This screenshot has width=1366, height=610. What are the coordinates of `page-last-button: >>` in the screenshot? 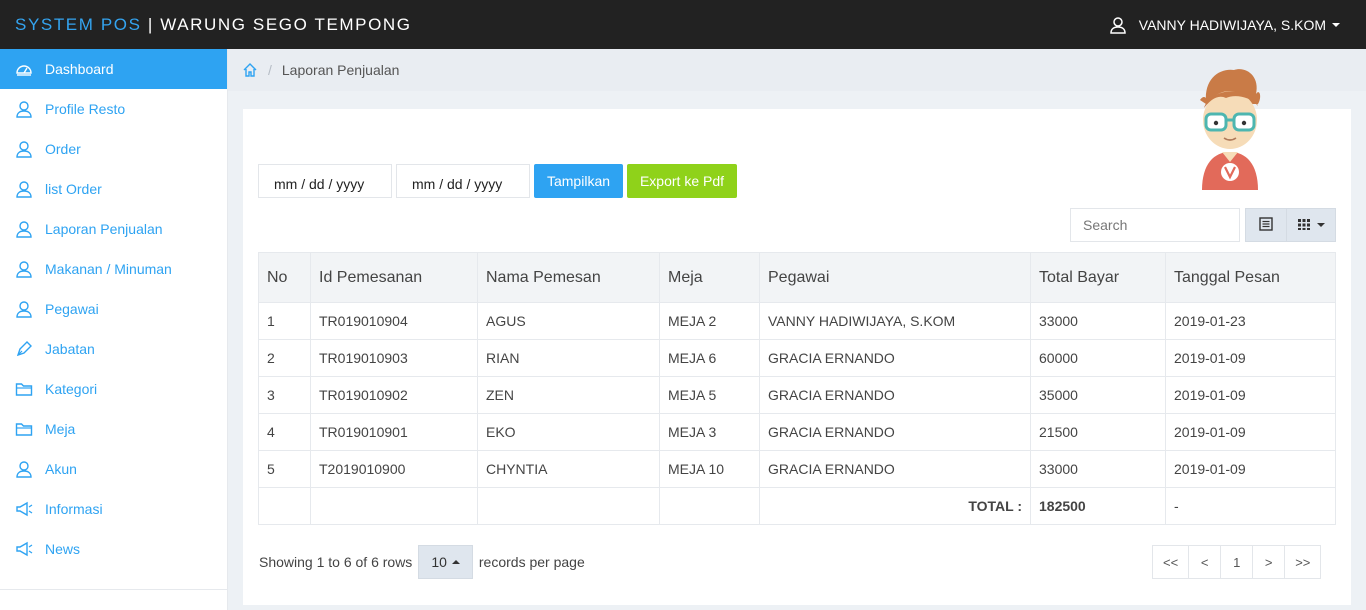 It's located at (1303, 562).